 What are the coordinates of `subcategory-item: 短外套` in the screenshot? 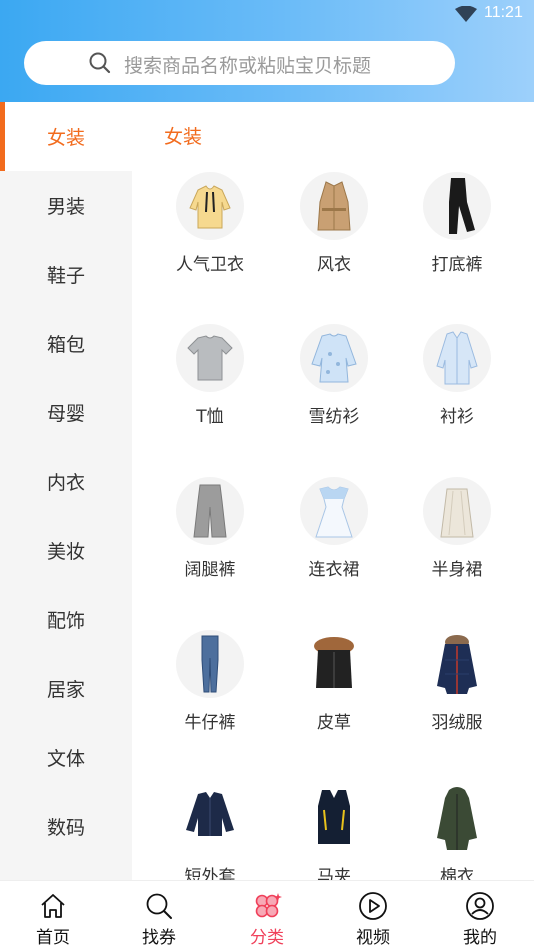 It's located at (210, 832).